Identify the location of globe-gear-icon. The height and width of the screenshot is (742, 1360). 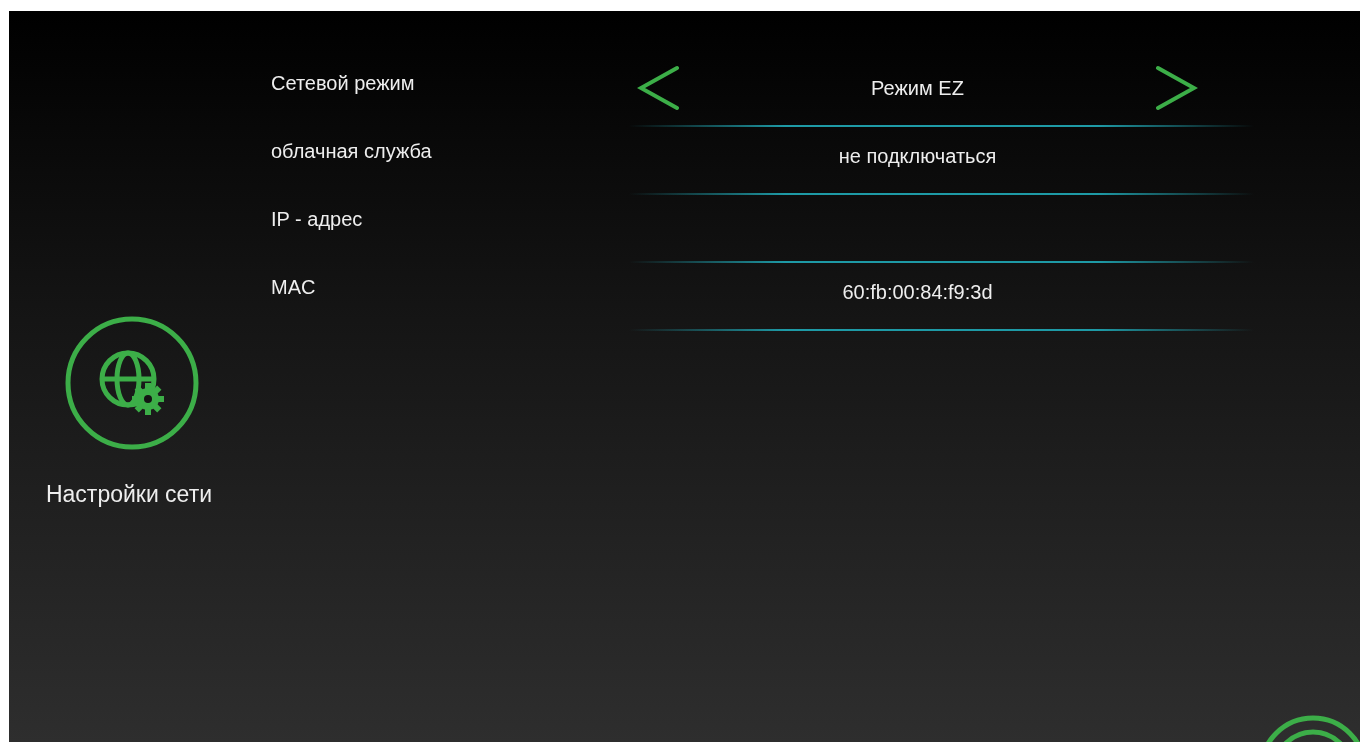
(132, 383).